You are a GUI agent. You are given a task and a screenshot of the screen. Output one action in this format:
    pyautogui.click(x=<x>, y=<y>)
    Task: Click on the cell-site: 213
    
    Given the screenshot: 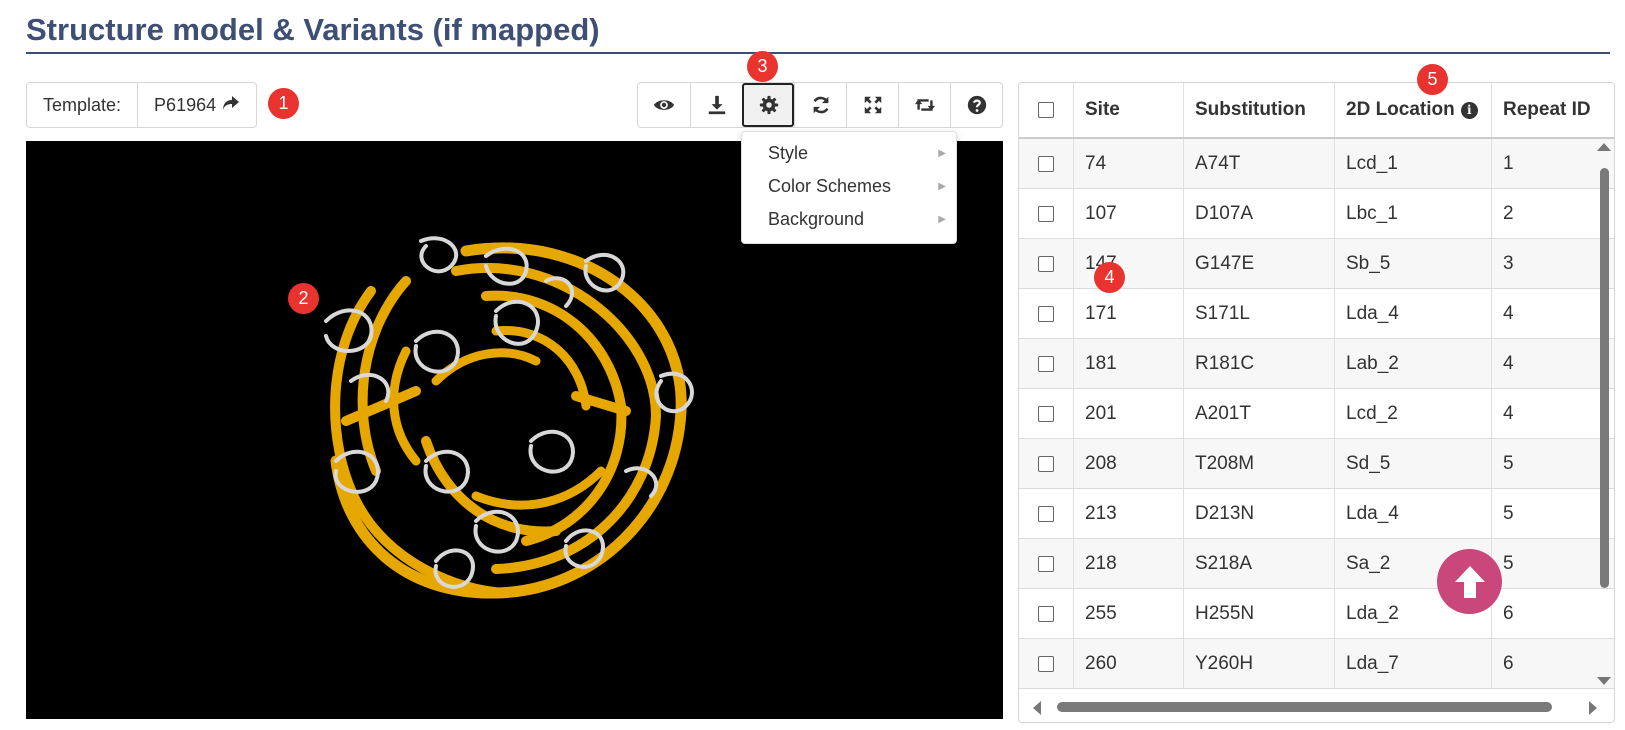 What is the action you would take?
    pyautogui.click(x=1129, y=513)
    